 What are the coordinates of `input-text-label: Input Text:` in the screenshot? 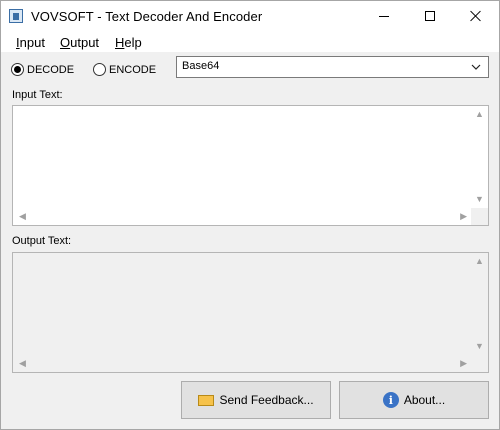 It's located at (37, 95).